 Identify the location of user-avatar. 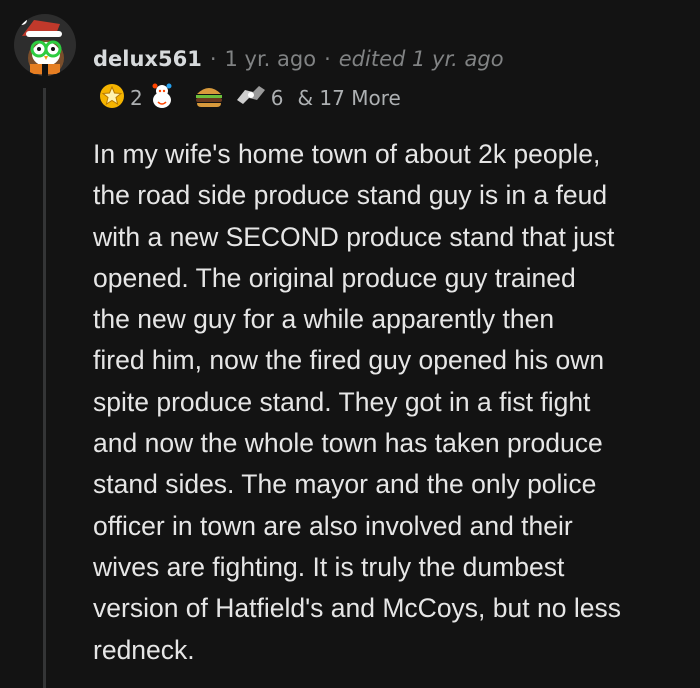
(45, 45).